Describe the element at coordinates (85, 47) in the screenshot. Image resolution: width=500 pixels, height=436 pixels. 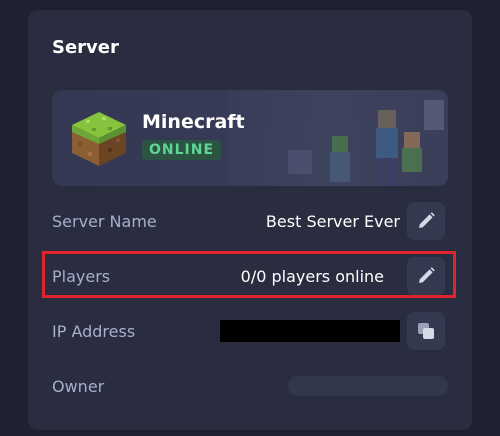
I see `card-title: Server` at that location.